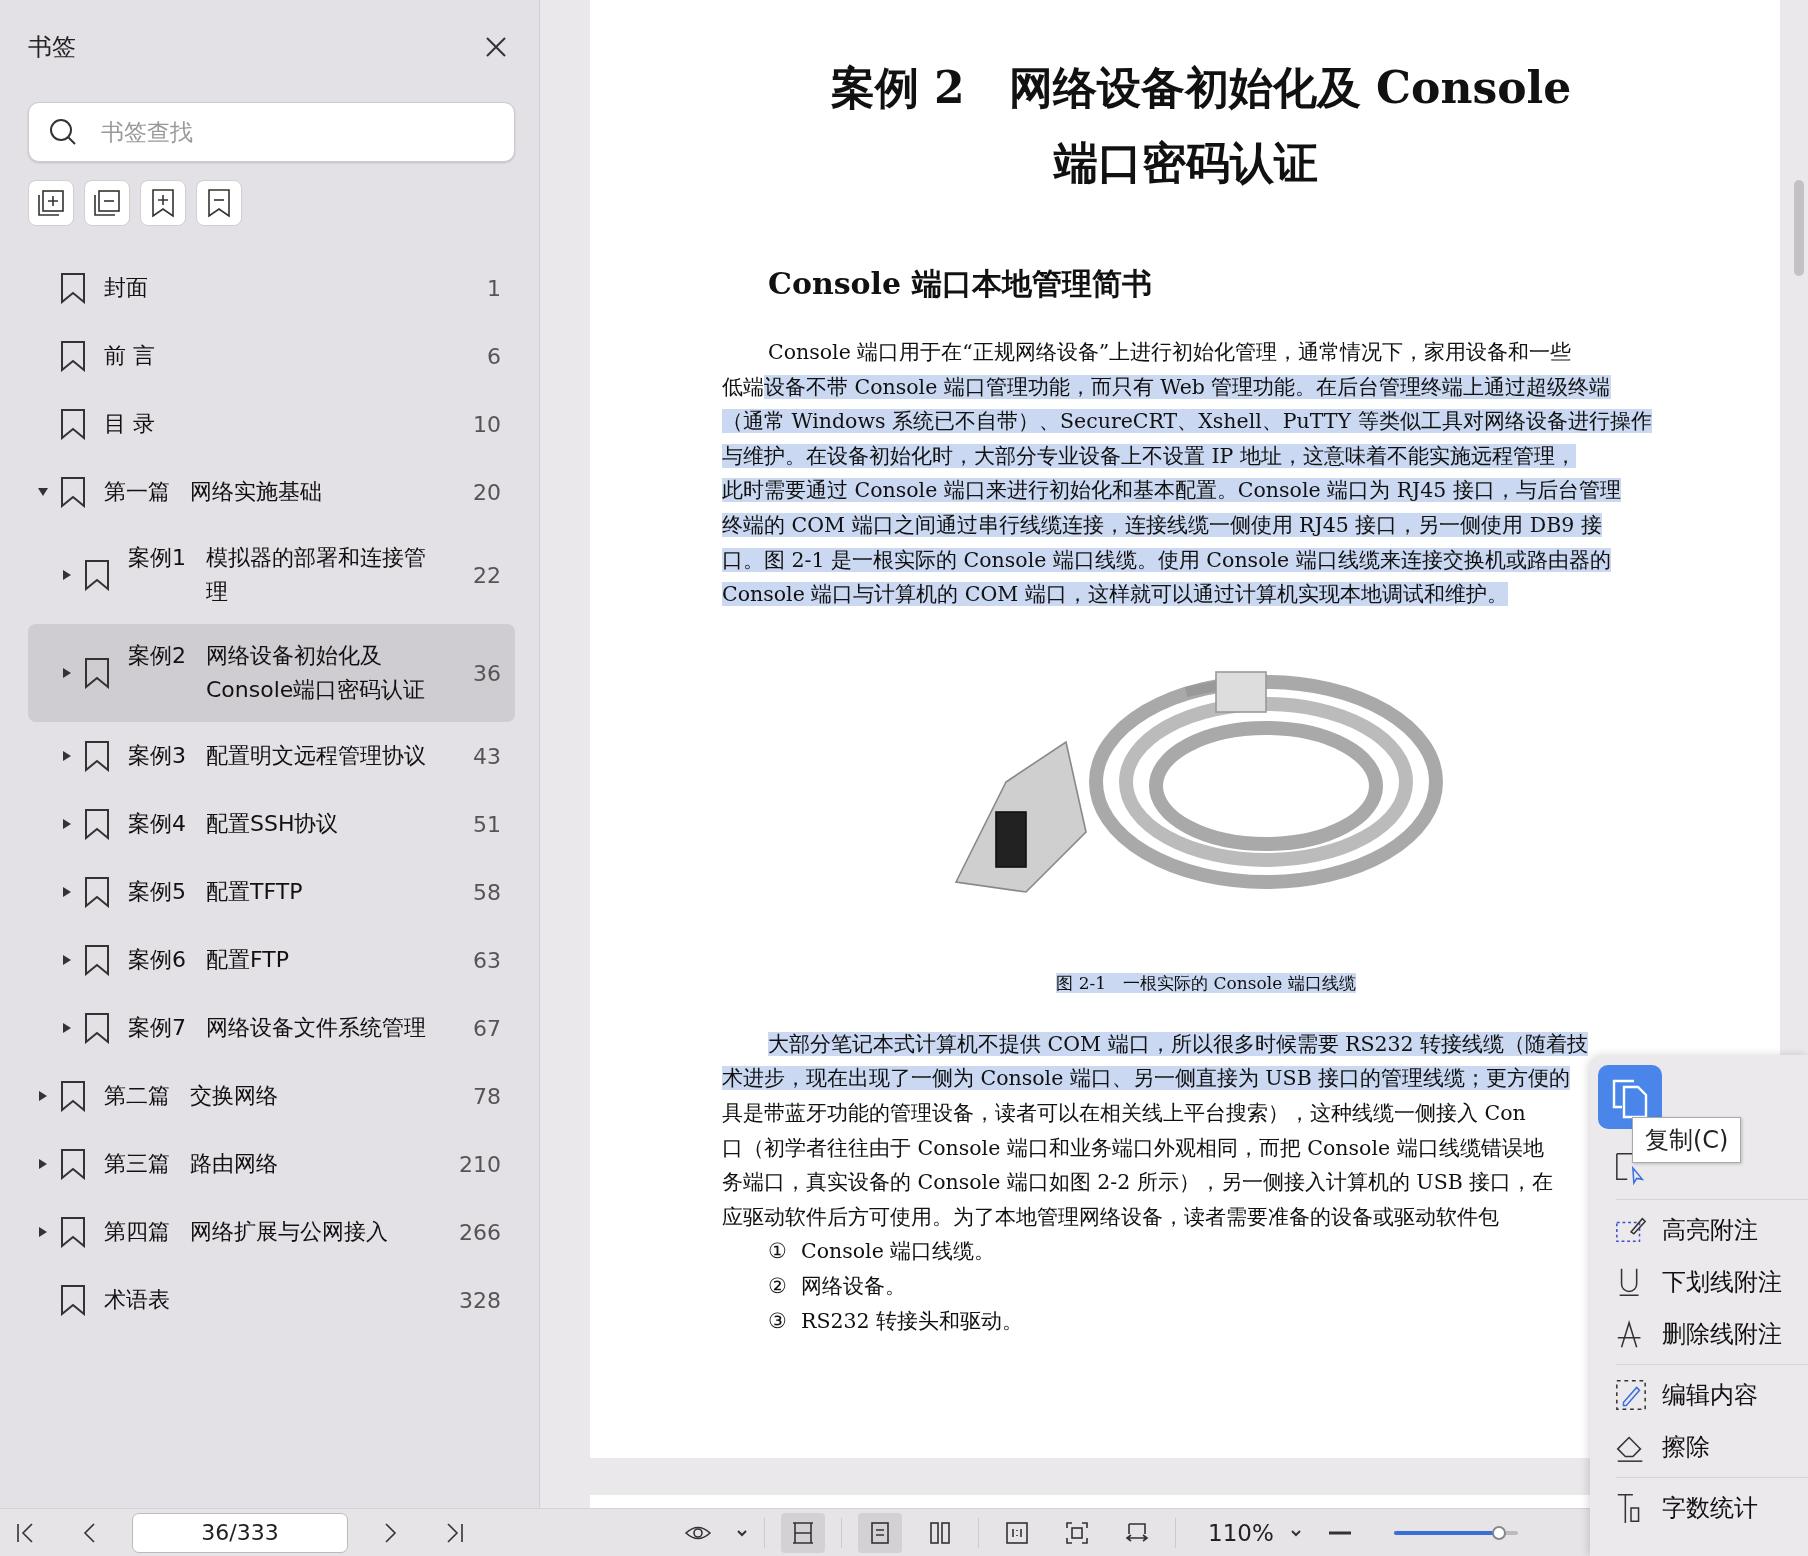 The width and height of the screenshot is (1808, 1556). I want to click on highlighted-text: 与维护。在设备初始化时，大部分专业设备上不设置 IP 地址，这意味着不能实施远程管理，, so click(1149, 455).